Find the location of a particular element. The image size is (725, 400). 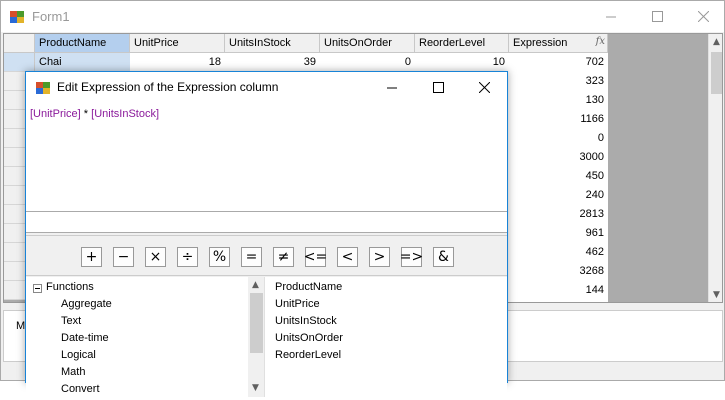

minimize-button is located at coordinates (611, 16).